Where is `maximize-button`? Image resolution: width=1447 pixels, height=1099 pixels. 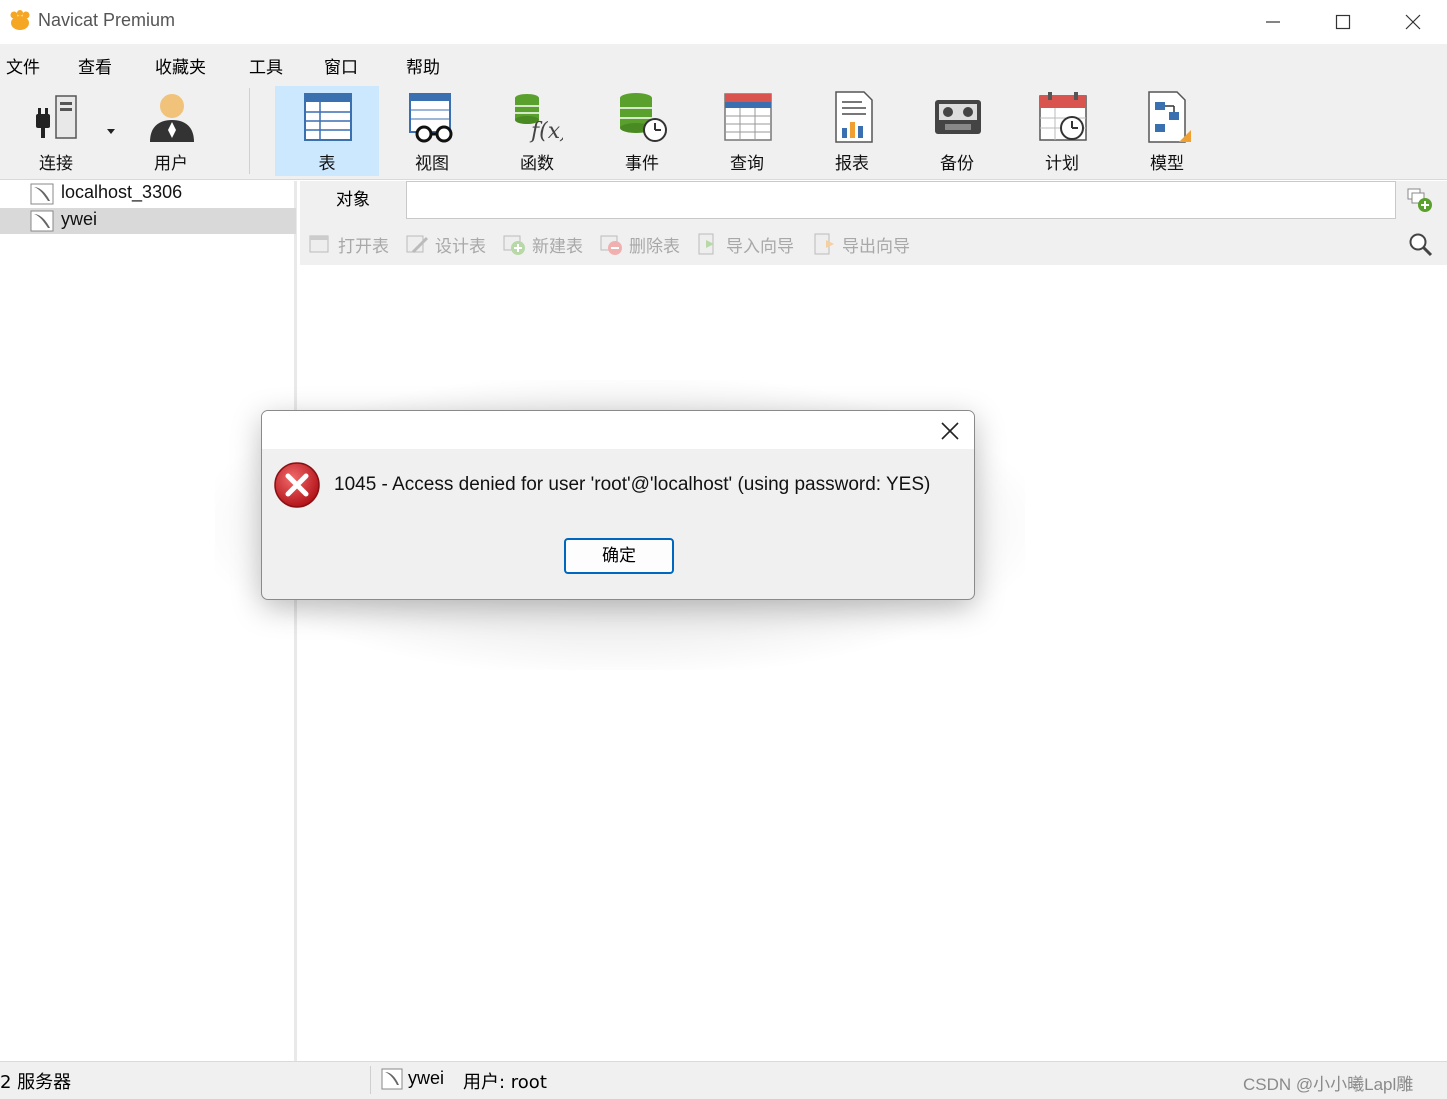
maximize-button is located at coordinates (1343, 22).